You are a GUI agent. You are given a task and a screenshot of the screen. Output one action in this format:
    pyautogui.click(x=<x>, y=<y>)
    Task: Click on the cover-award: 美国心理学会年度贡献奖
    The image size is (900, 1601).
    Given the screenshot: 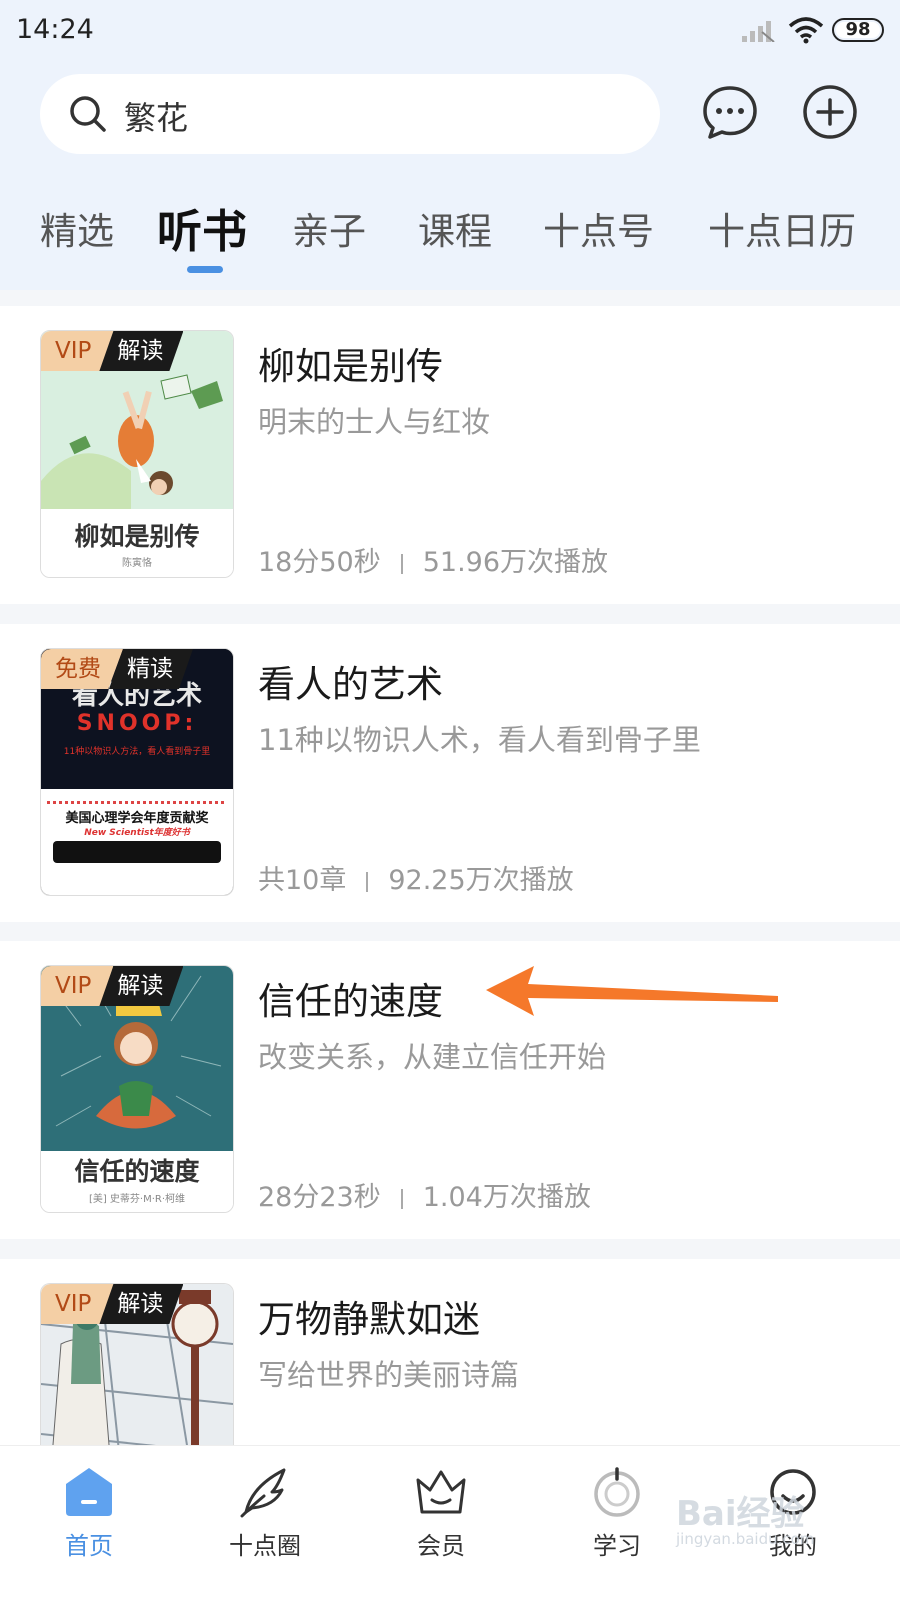 What is the action you would take?
    pyautogui.click(x=137, y=818)
    